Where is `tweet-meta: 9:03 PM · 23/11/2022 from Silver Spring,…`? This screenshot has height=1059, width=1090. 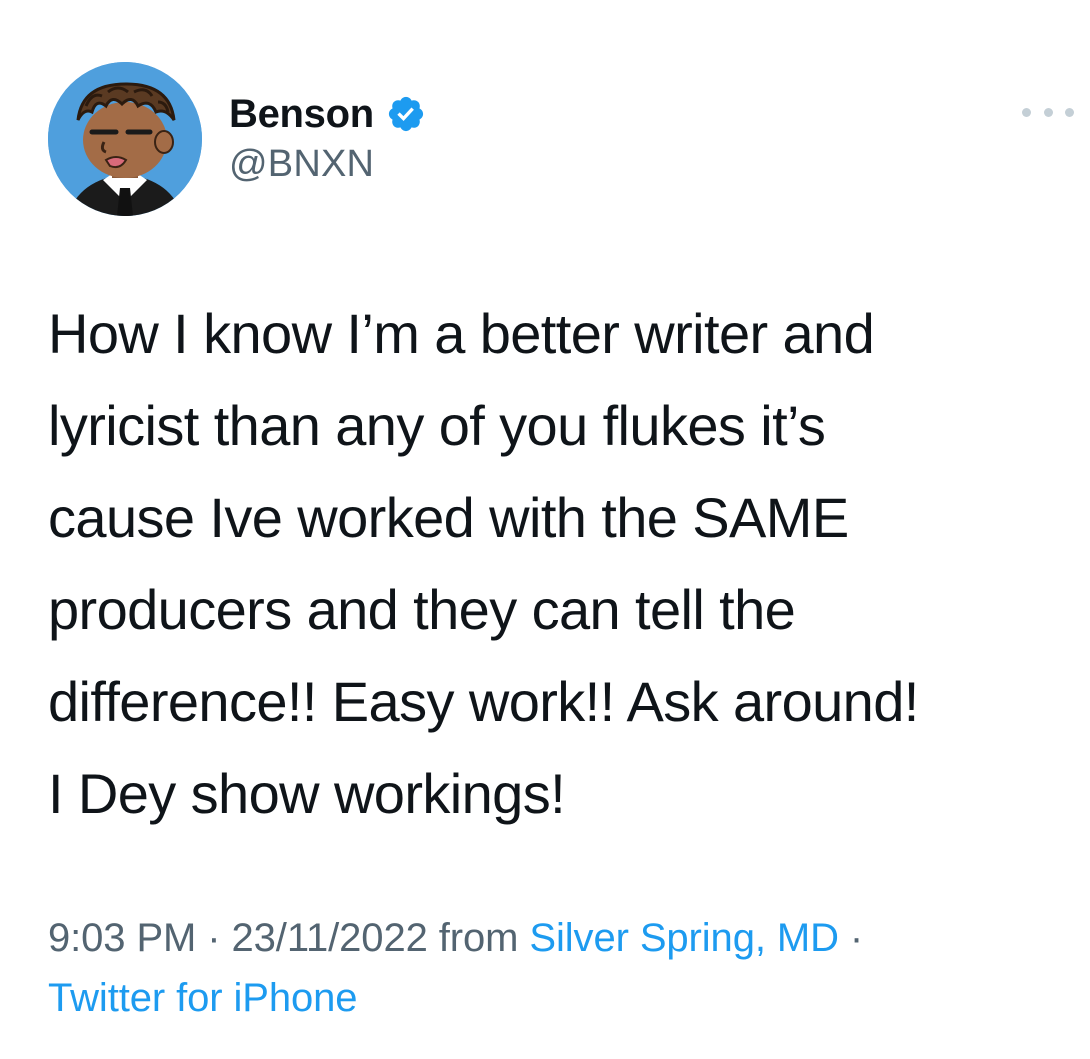
tweet-meta: 9:03 PM · 23/11/2022 from Silver Spring,… is located at coordinates (558, 968).